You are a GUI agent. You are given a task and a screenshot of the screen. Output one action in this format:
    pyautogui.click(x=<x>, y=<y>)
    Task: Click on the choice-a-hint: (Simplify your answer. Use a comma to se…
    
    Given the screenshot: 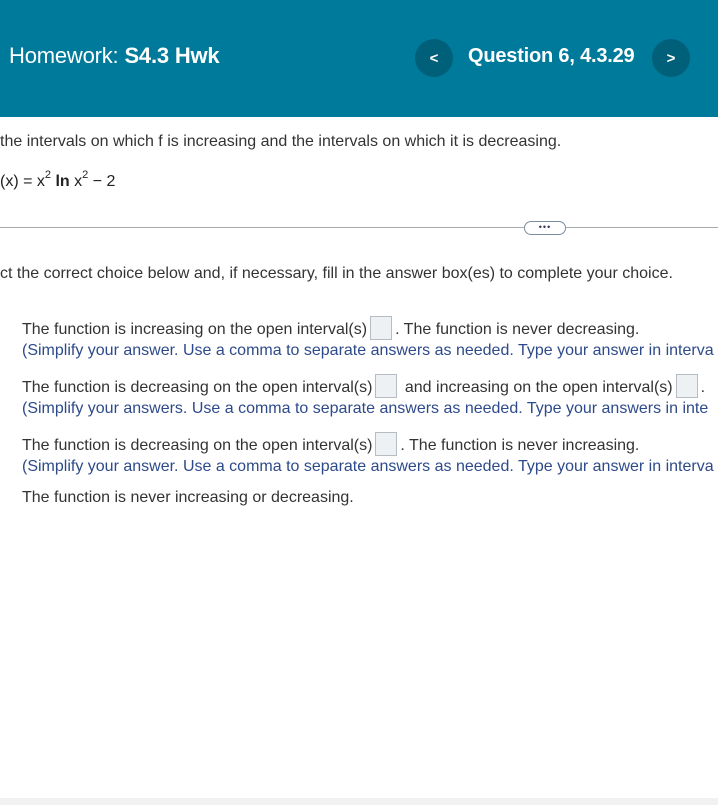 What is the action you would take?
    pyautogui.click(x=368, y=350)
    